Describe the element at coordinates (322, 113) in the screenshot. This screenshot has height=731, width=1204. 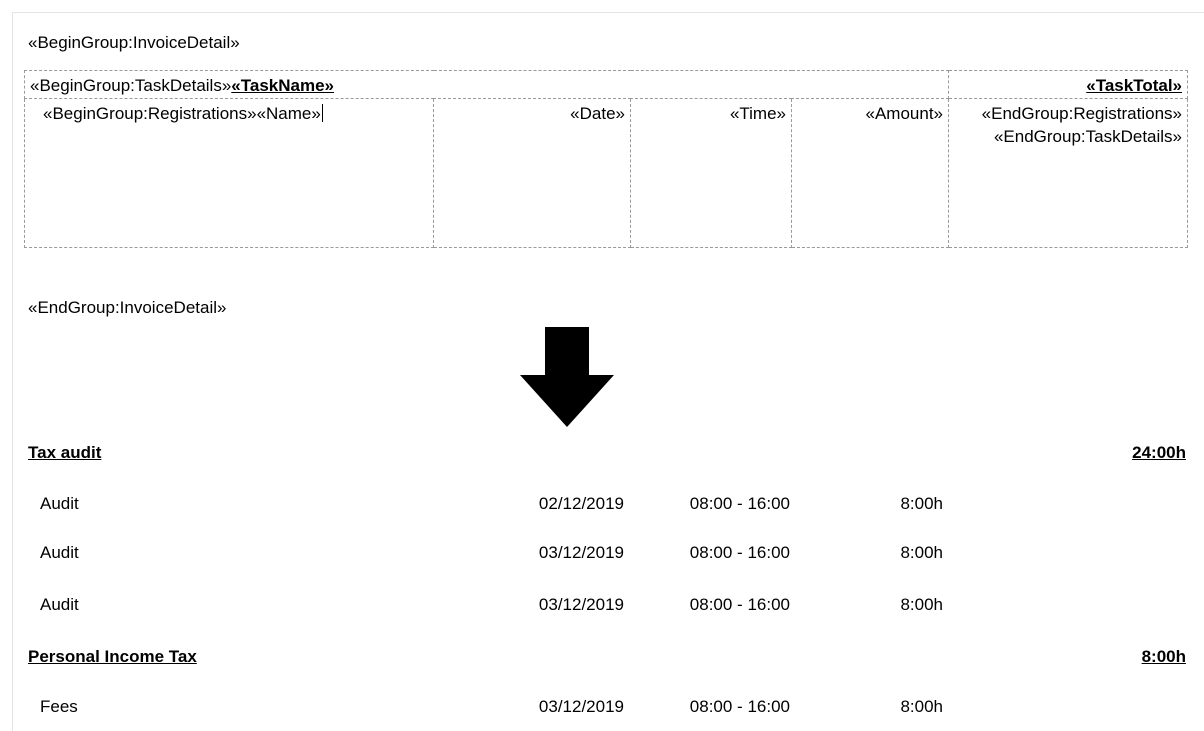
I see `text-cursor` at that location.